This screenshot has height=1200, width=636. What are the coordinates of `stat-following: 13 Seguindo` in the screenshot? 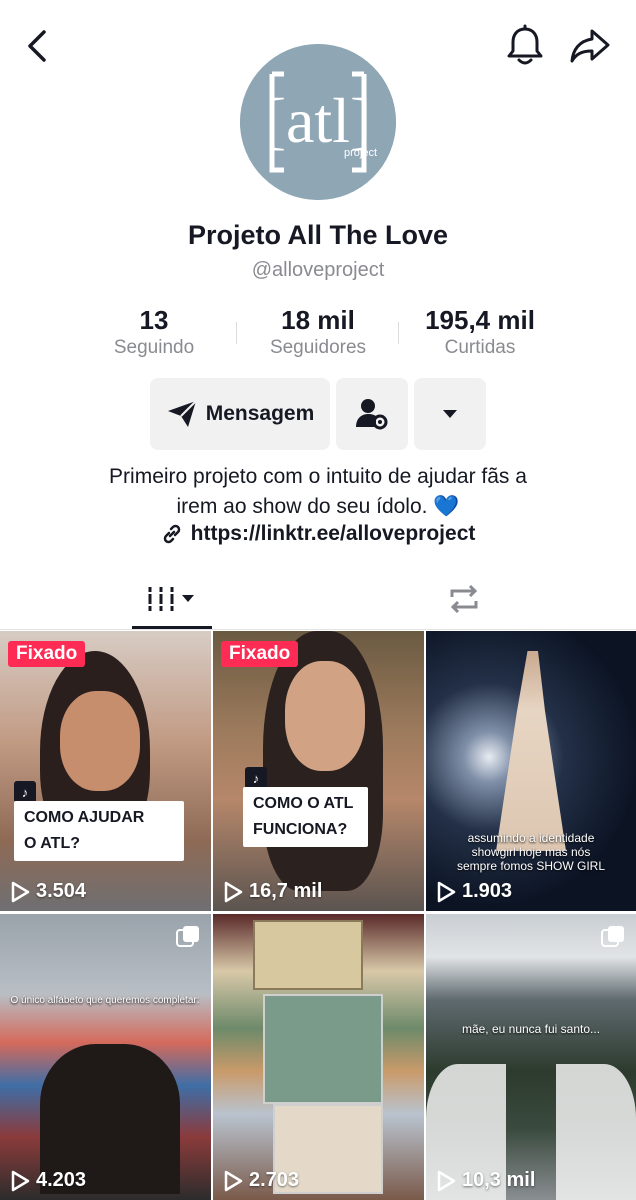 It's located at (154, 332).